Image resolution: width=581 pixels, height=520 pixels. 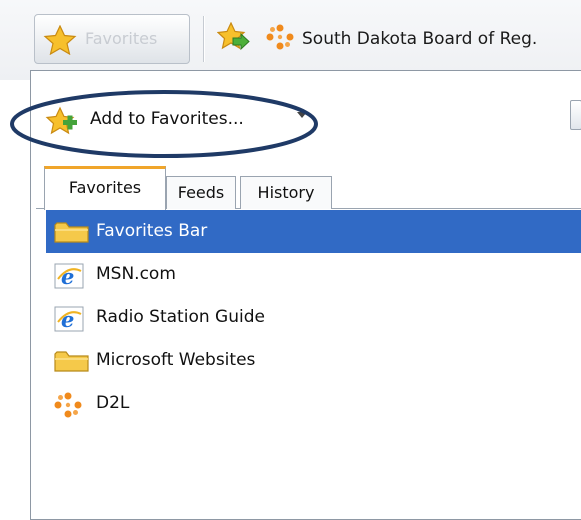 I want to click on list-item-radio-station-guide: e Radio Station Guide, so click(x=313, y=317).